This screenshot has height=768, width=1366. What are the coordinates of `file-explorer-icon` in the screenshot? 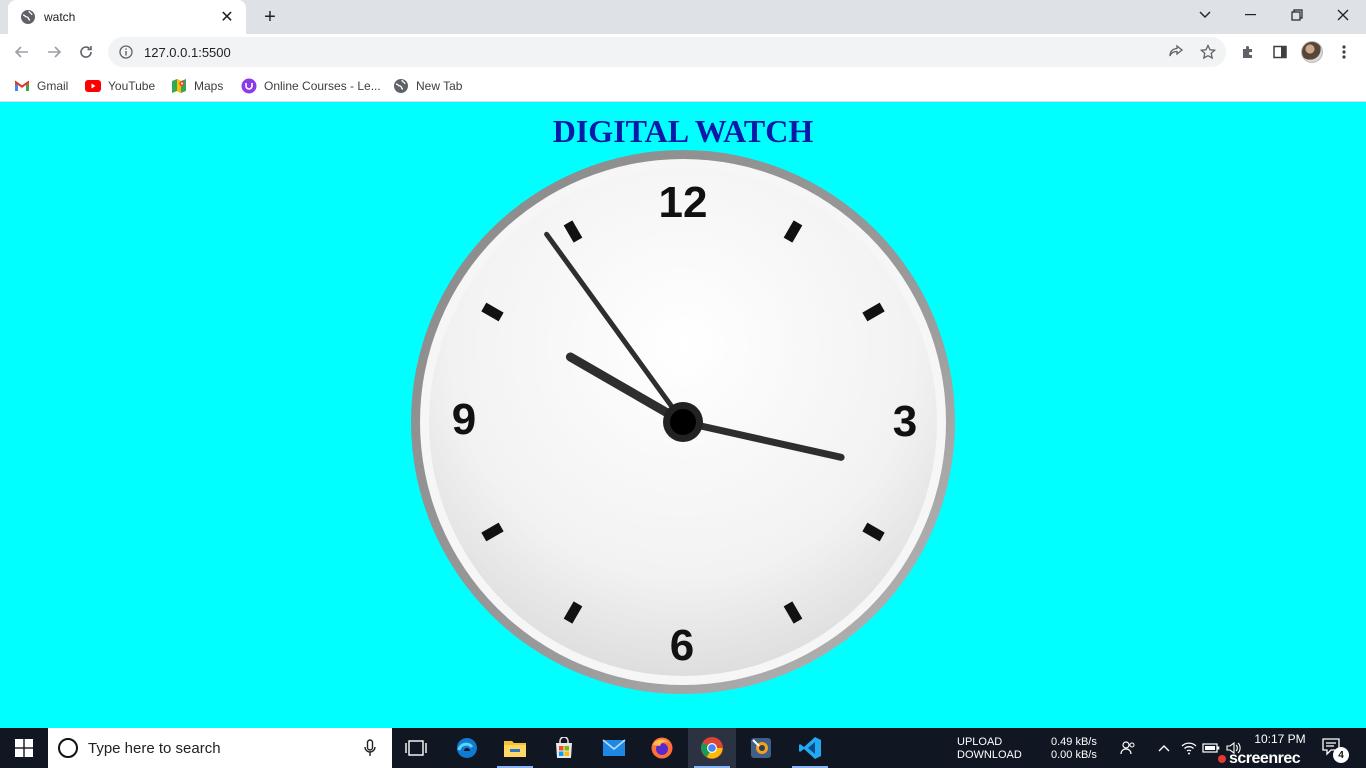 It's located at (515, 748).